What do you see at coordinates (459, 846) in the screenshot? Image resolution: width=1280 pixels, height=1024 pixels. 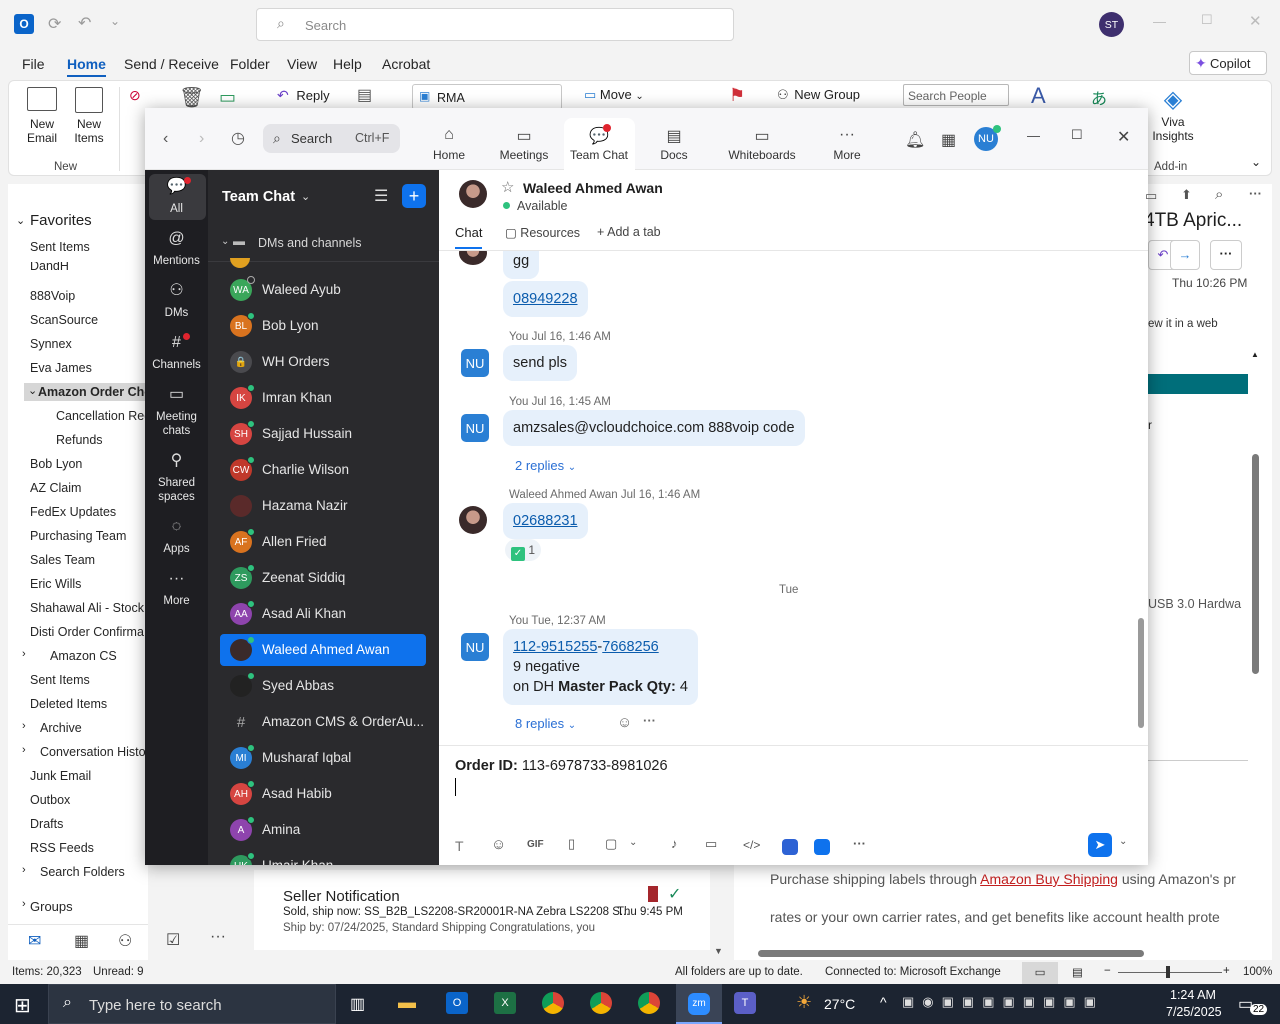 I see `format-text-icon: T` at bounding box center [459, 846].